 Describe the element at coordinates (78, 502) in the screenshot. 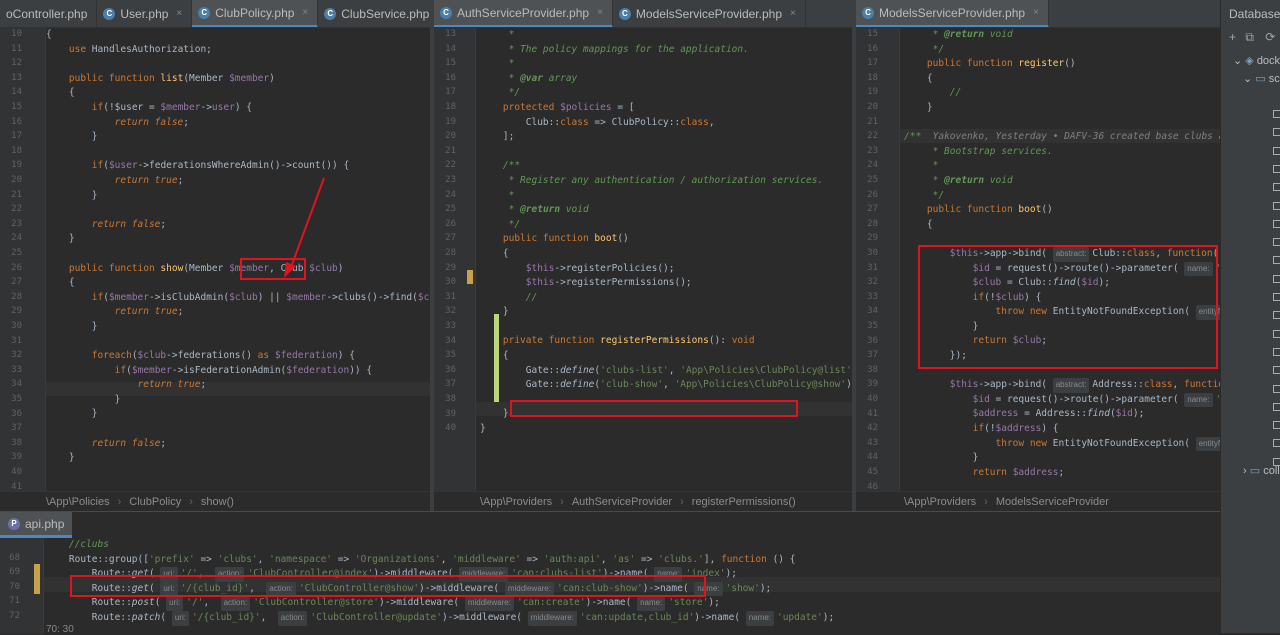

I see `breadcrumb-item: \App\Policies` at that location.